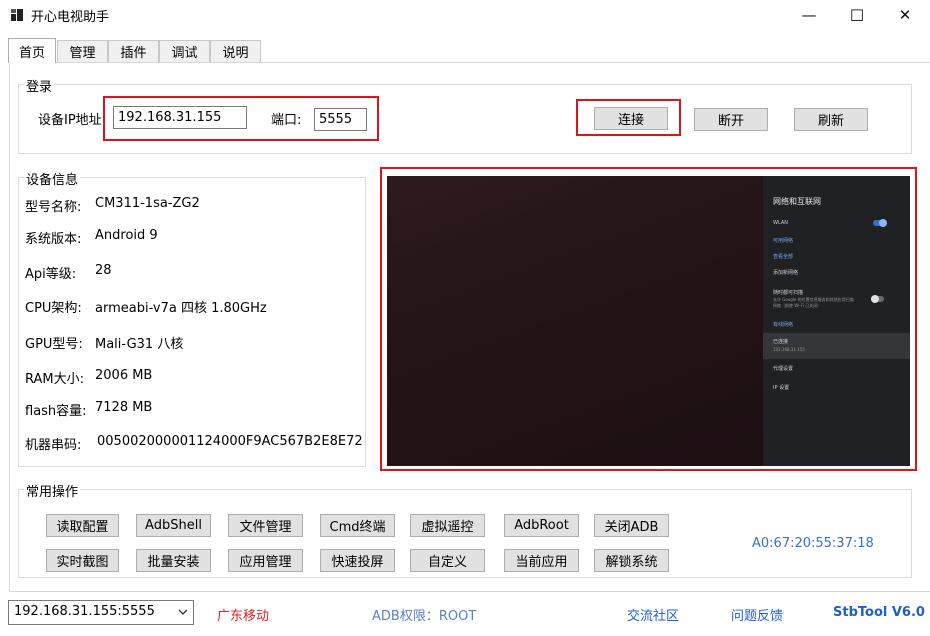 The height and width of the screenshot is (636, 930). I want to click on info-row-ram: RAM大小: 2006 MB, so click(88, 377).